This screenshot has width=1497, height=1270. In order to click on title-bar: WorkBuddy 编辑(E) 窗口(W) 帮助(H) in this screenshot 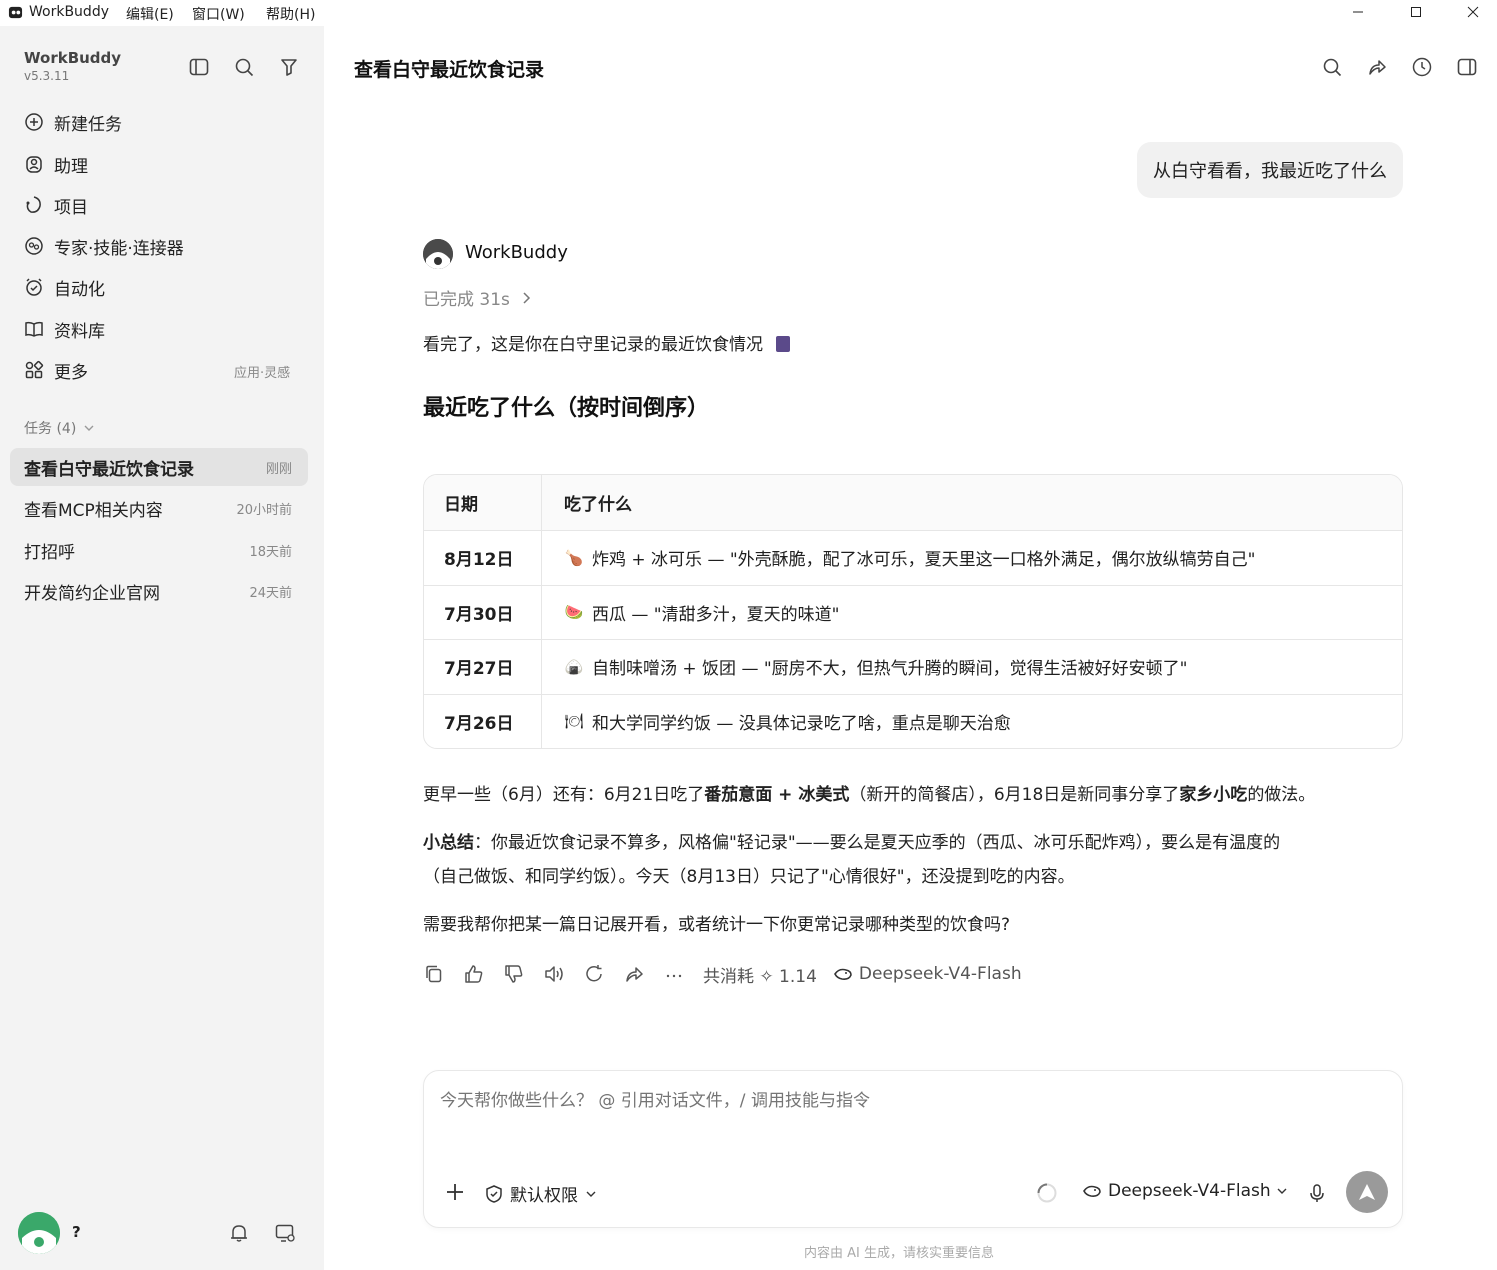, I will do `click(748, 13)`.